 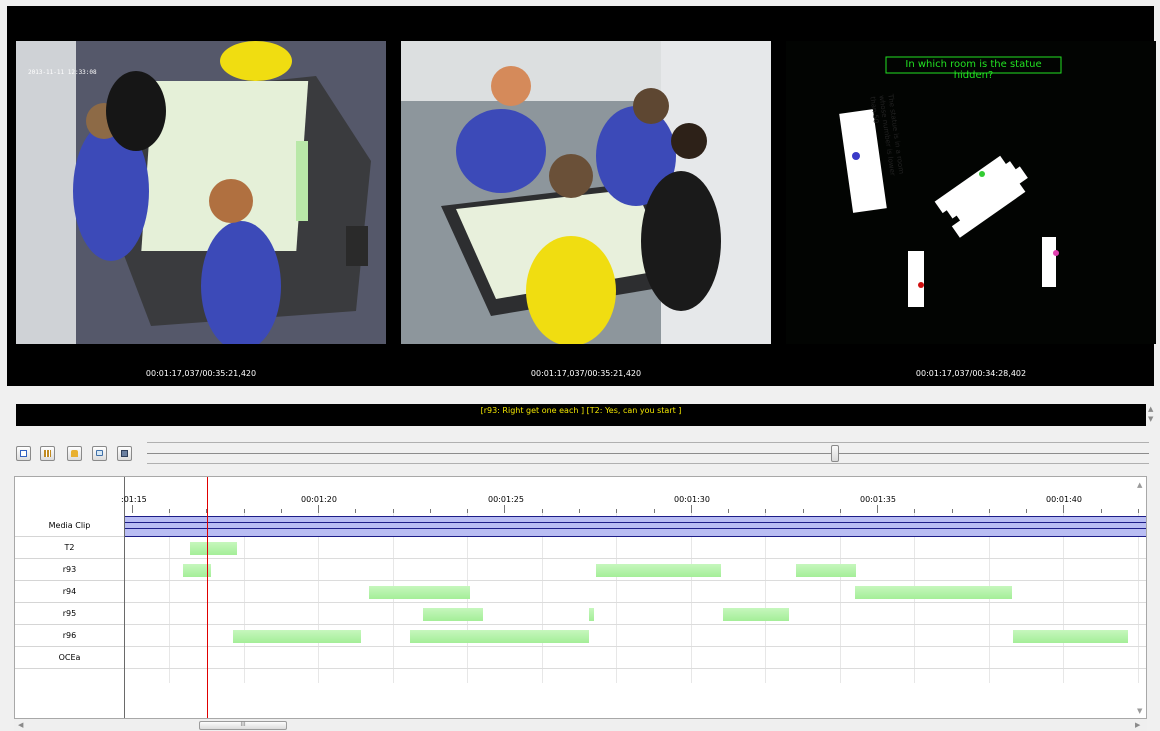 What do you see at coordinates (207, 597) in the screenshot?
I see `playhead-crosshair` at bounding box center [207, 597].